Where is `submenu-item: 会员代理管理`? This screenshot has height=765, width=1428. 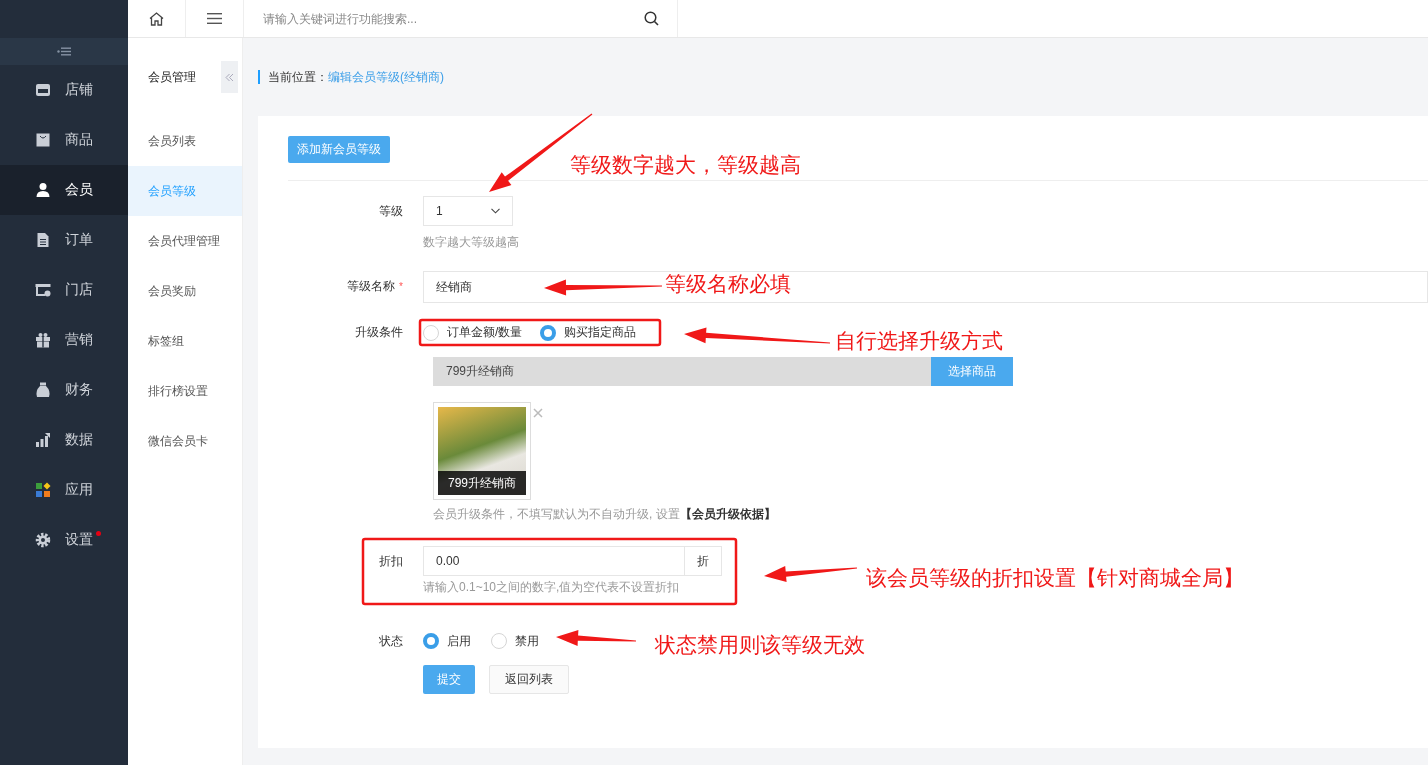 submenu-item: 会员代理管理 is located at coordinates (185, 241).